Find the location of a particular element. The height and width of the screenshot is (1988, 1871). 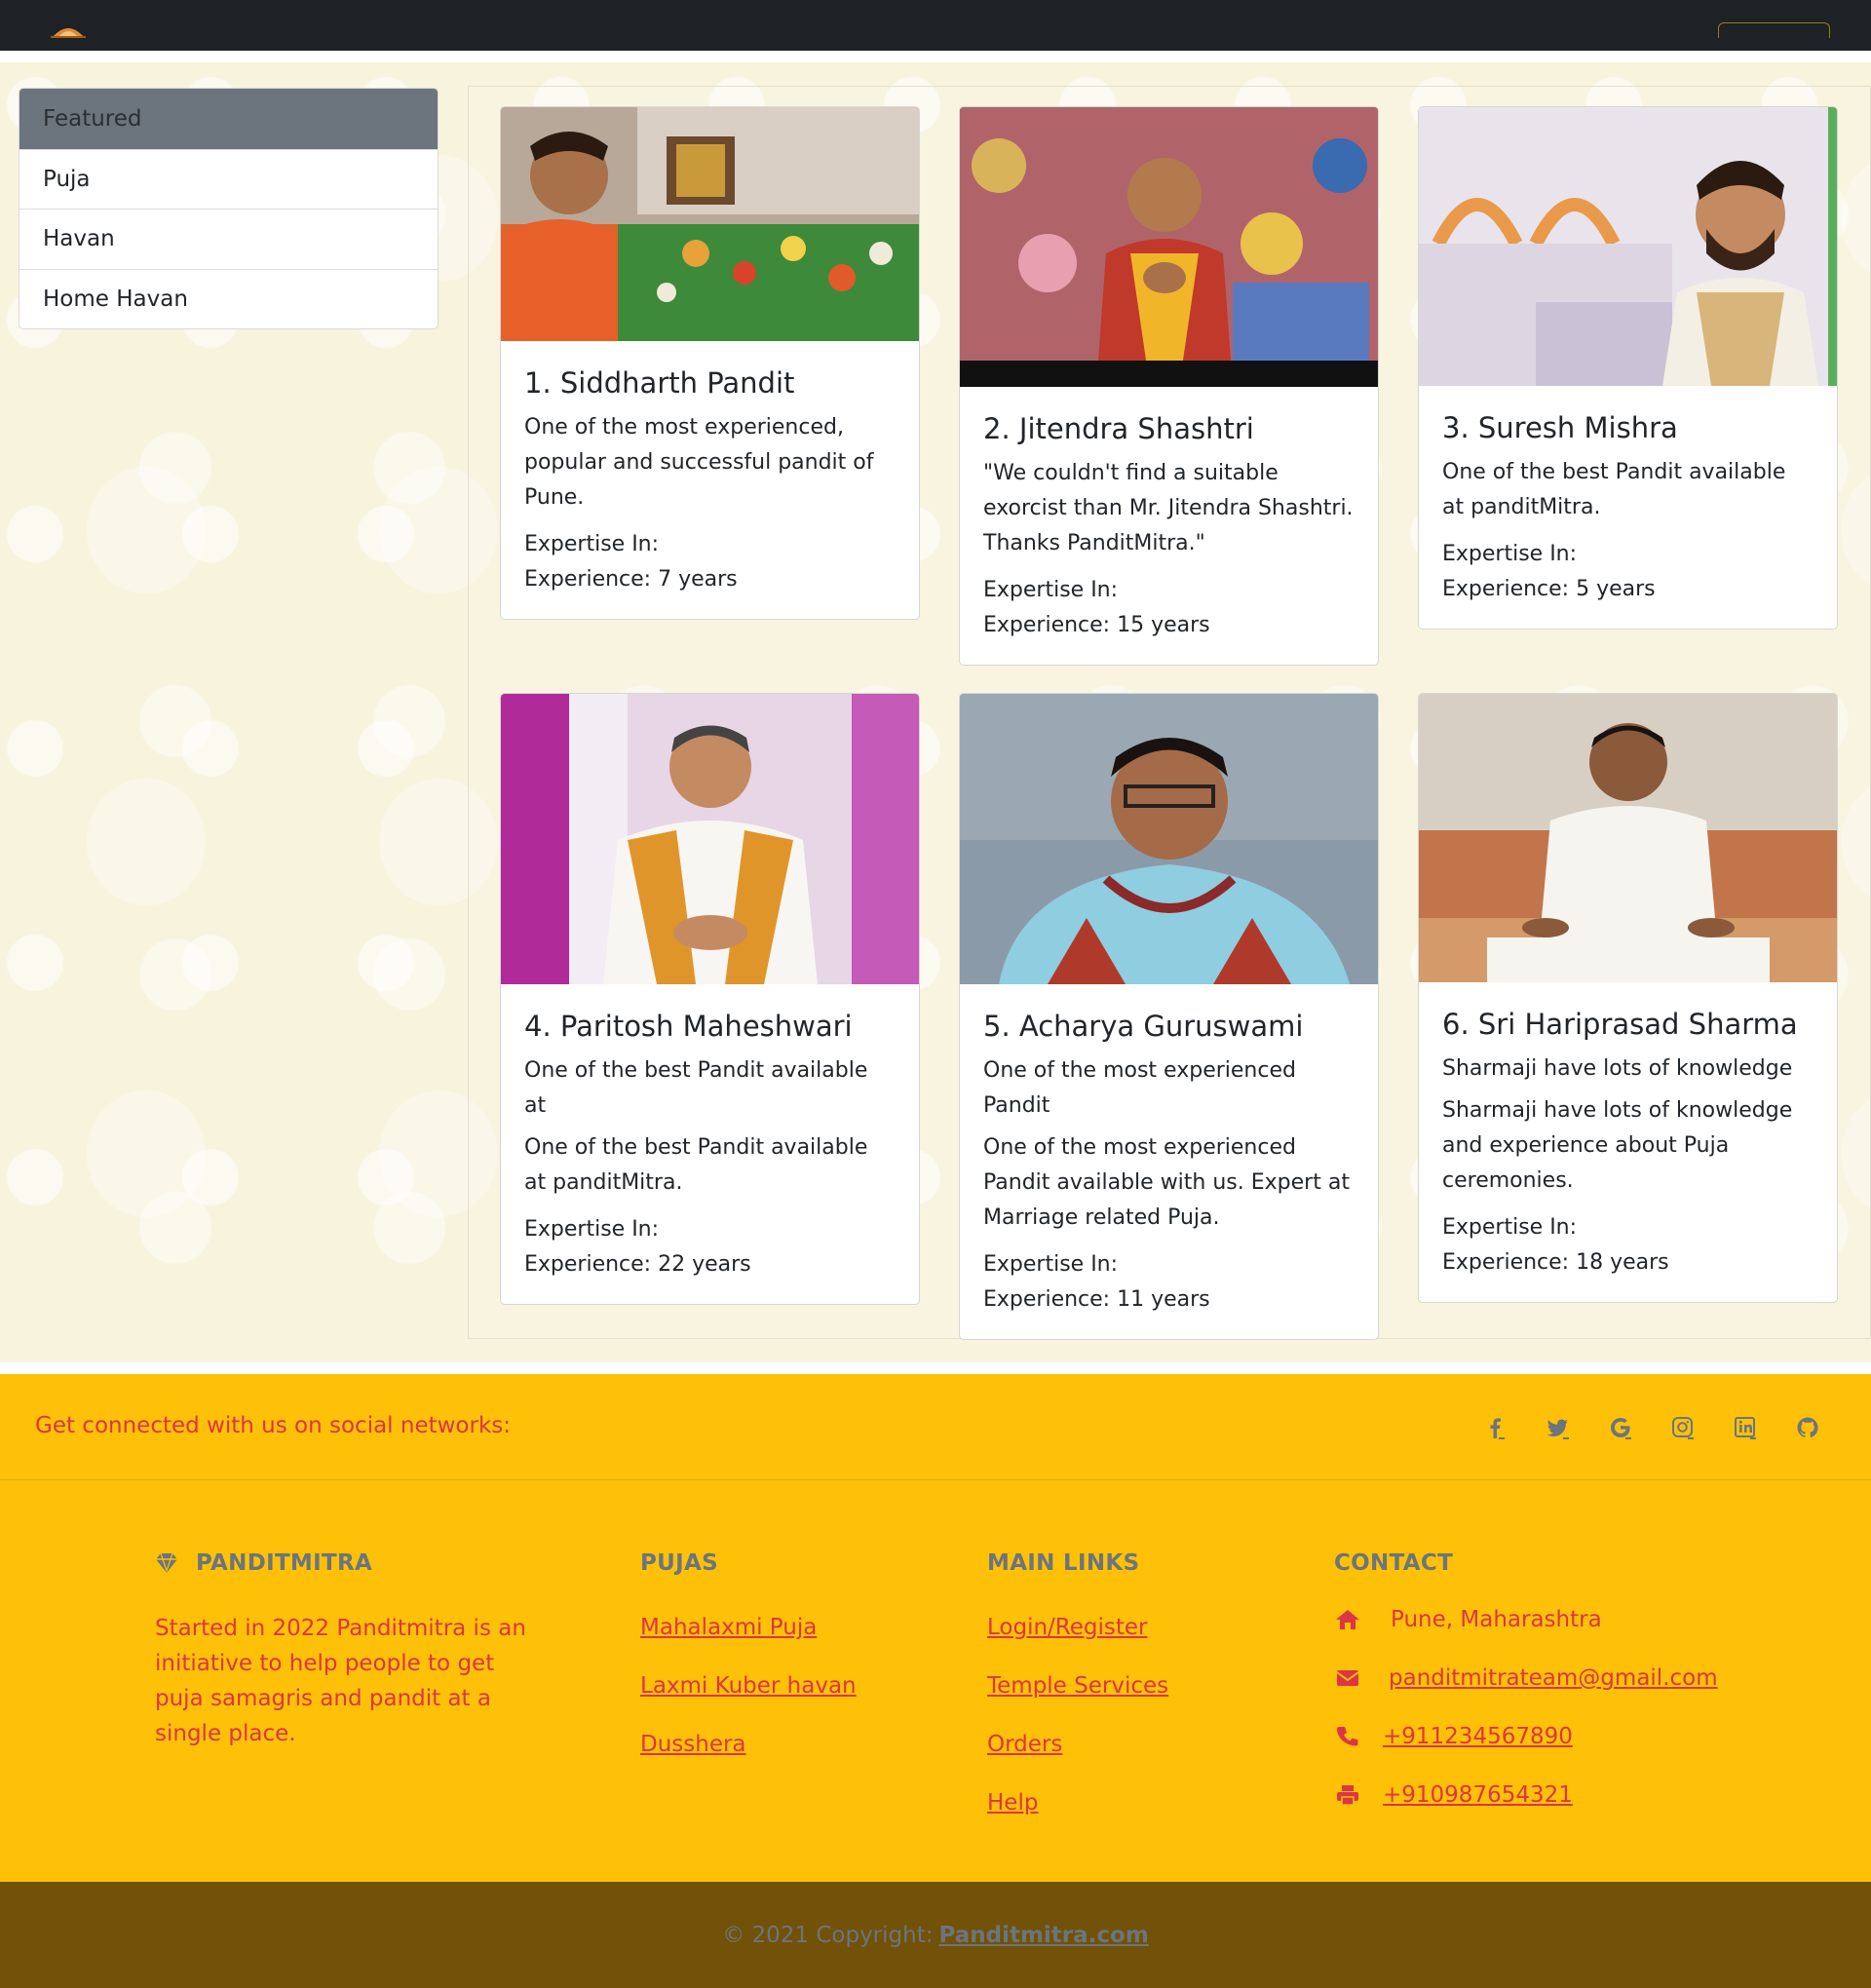

pandit-experience: Experience: 7 years is located at coordinates (631, 579).